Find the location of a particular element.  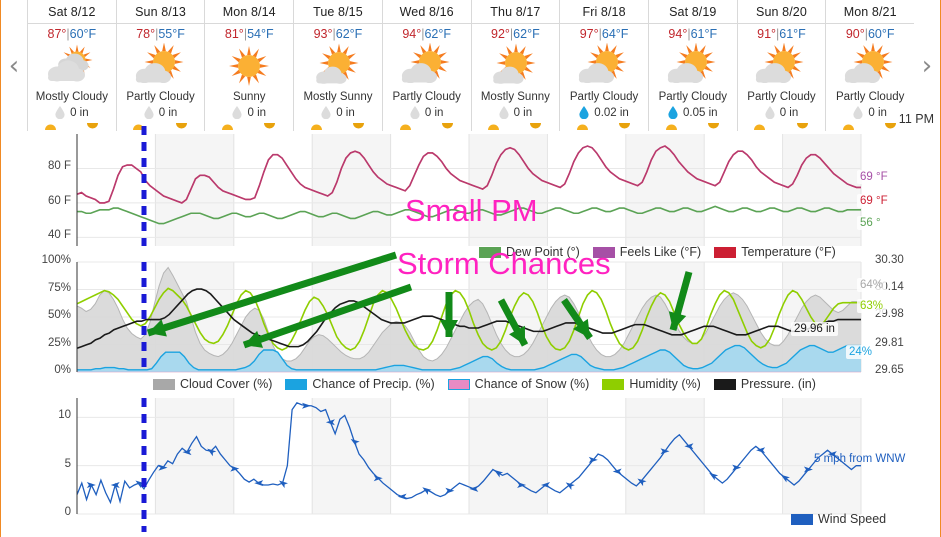

annotation-storm-chances: Storm Chances is located at coordinates (504, 263).